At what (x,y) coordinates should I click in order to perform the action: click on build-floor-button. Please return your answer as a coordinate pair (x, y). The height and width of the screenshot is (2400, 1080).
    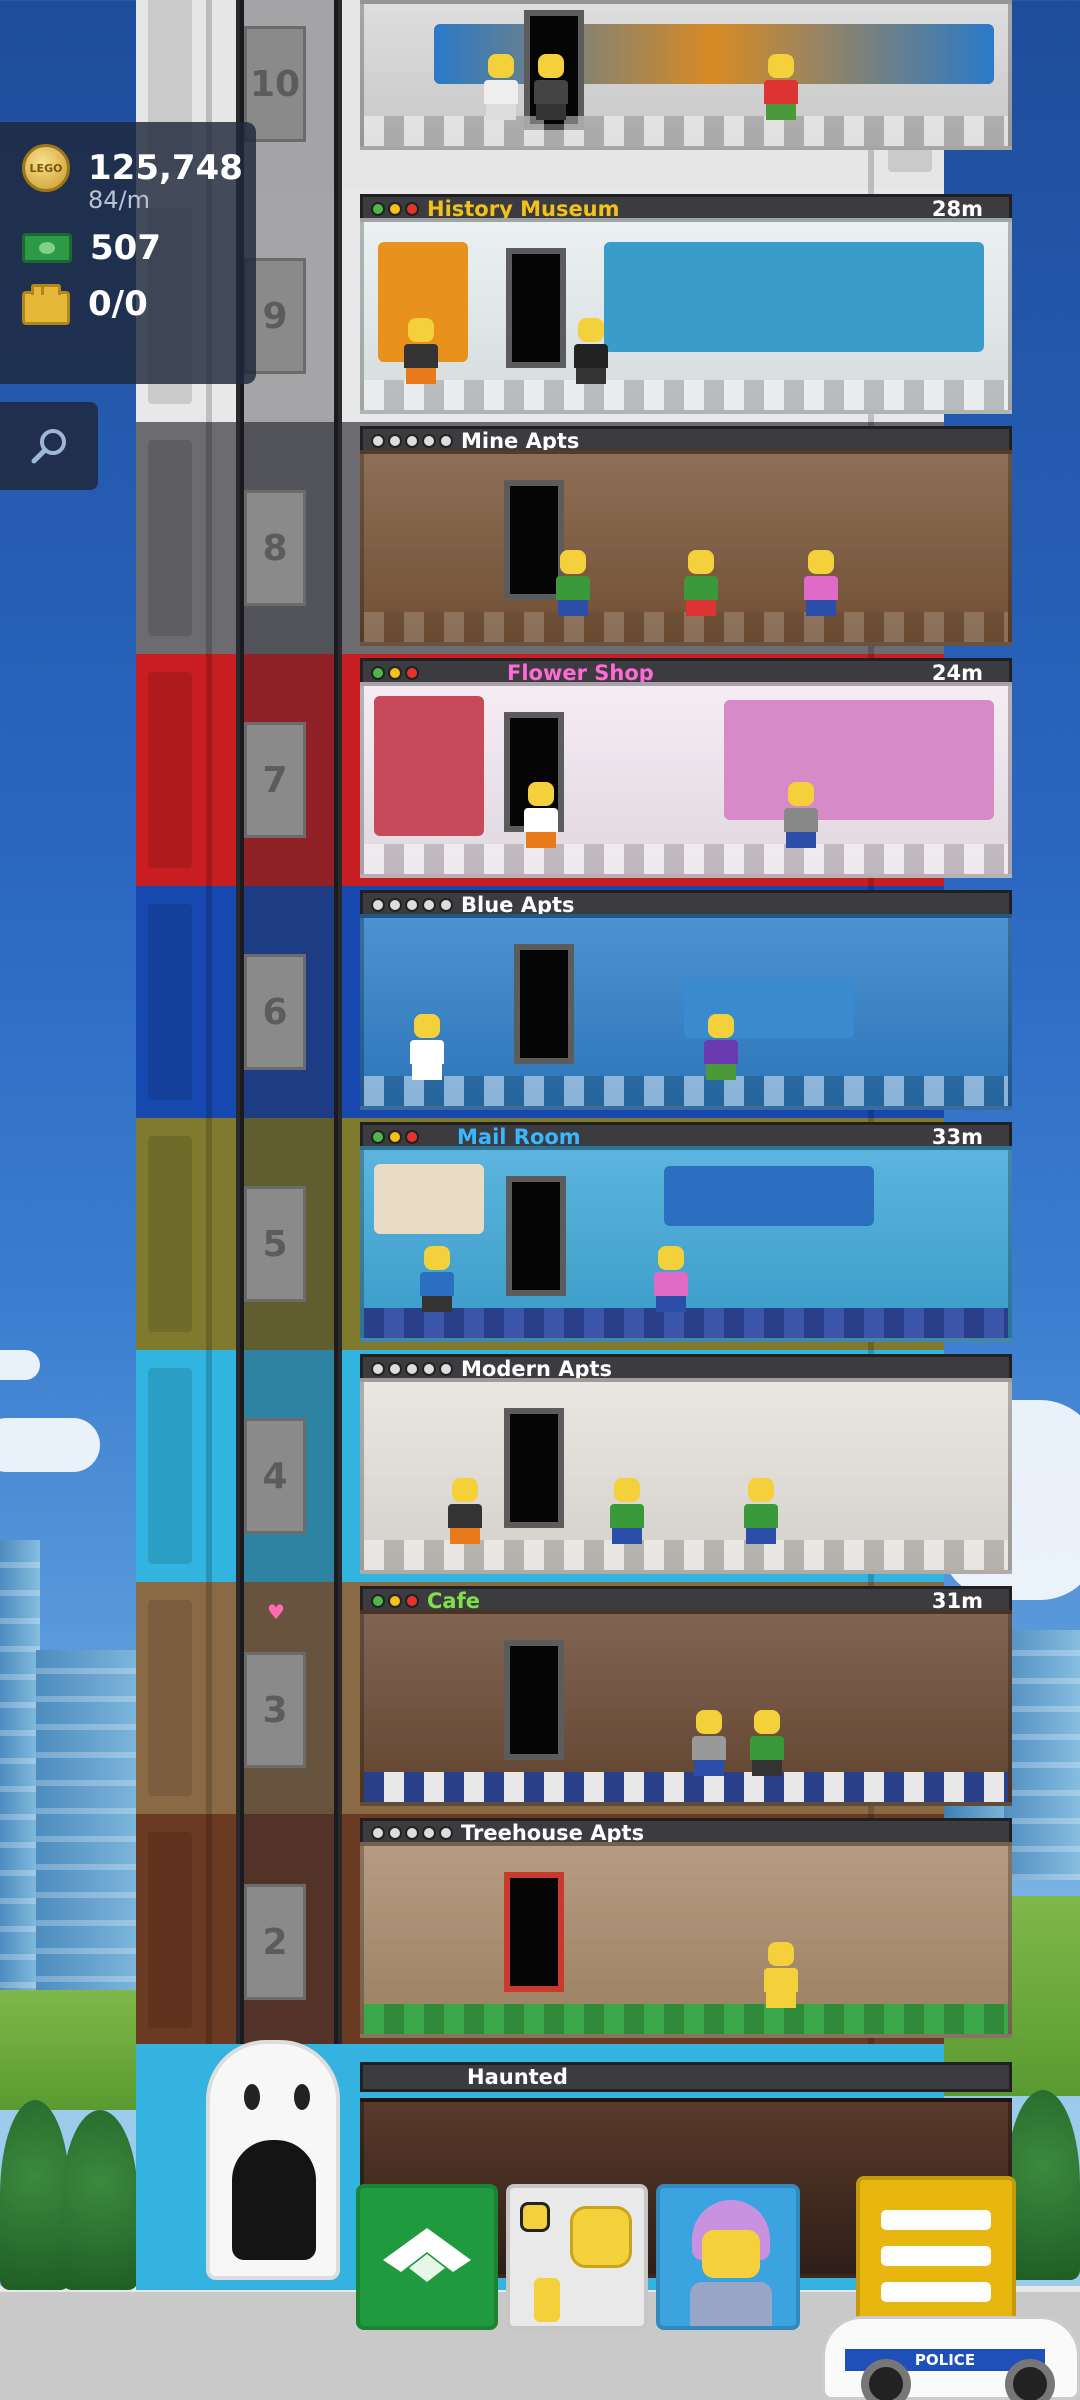
    Looking at the image, I should click on (427, 2257).